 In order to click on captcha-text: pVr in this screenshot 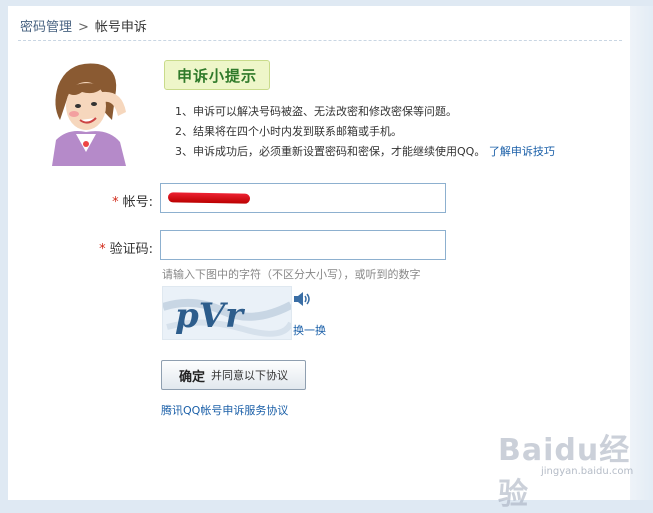, I will do `click(210, 316)`.